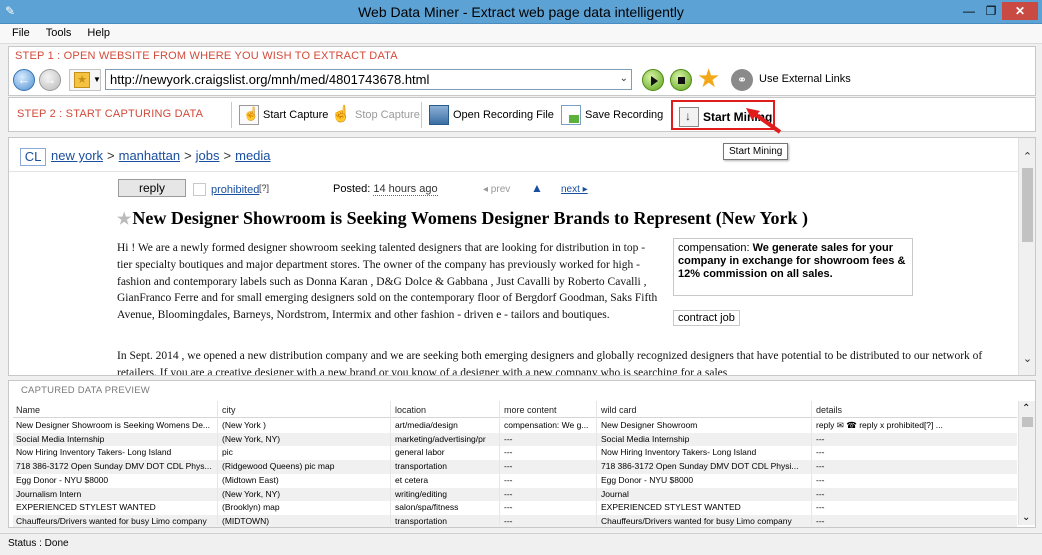  Describe the element at coordinates (98, 31) in the screenshot. I see `menu-help: Help` at that location.